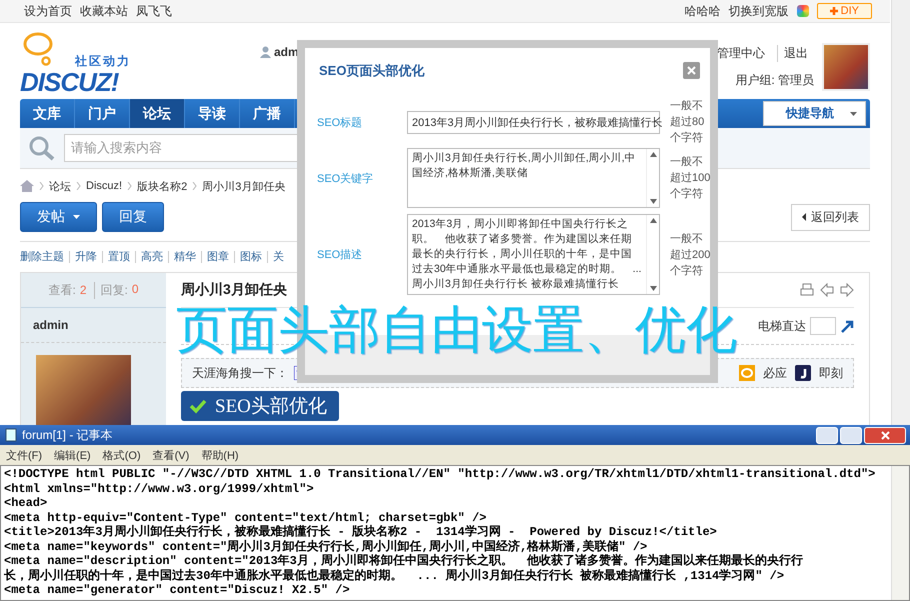  What do you see at coordinates (827, 290) in the screenshot?
I see `arrow-left-icon` at bounding box center [827, 290].